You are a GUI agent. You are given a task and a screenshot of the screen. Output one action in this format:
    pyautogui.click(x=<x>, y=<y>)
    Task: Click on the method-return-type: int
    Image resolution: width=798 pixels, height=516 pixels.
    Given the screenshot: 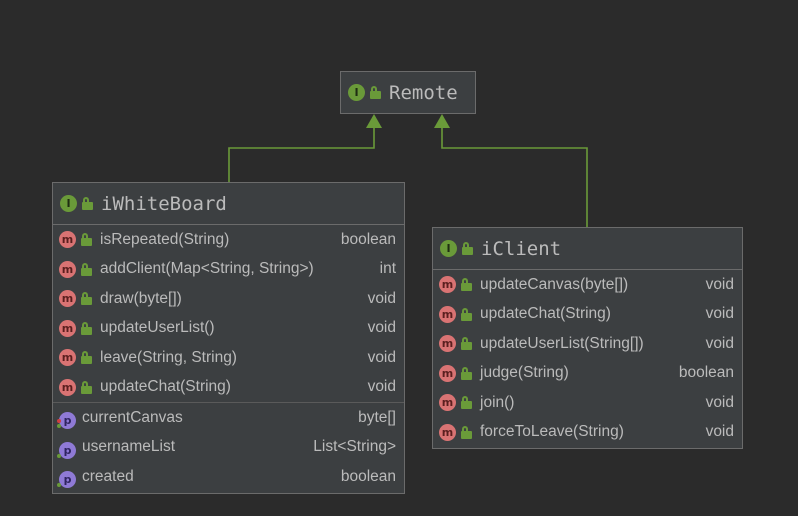 What is the action you would take?
    pyautogui.click(x=387, y=269)
    